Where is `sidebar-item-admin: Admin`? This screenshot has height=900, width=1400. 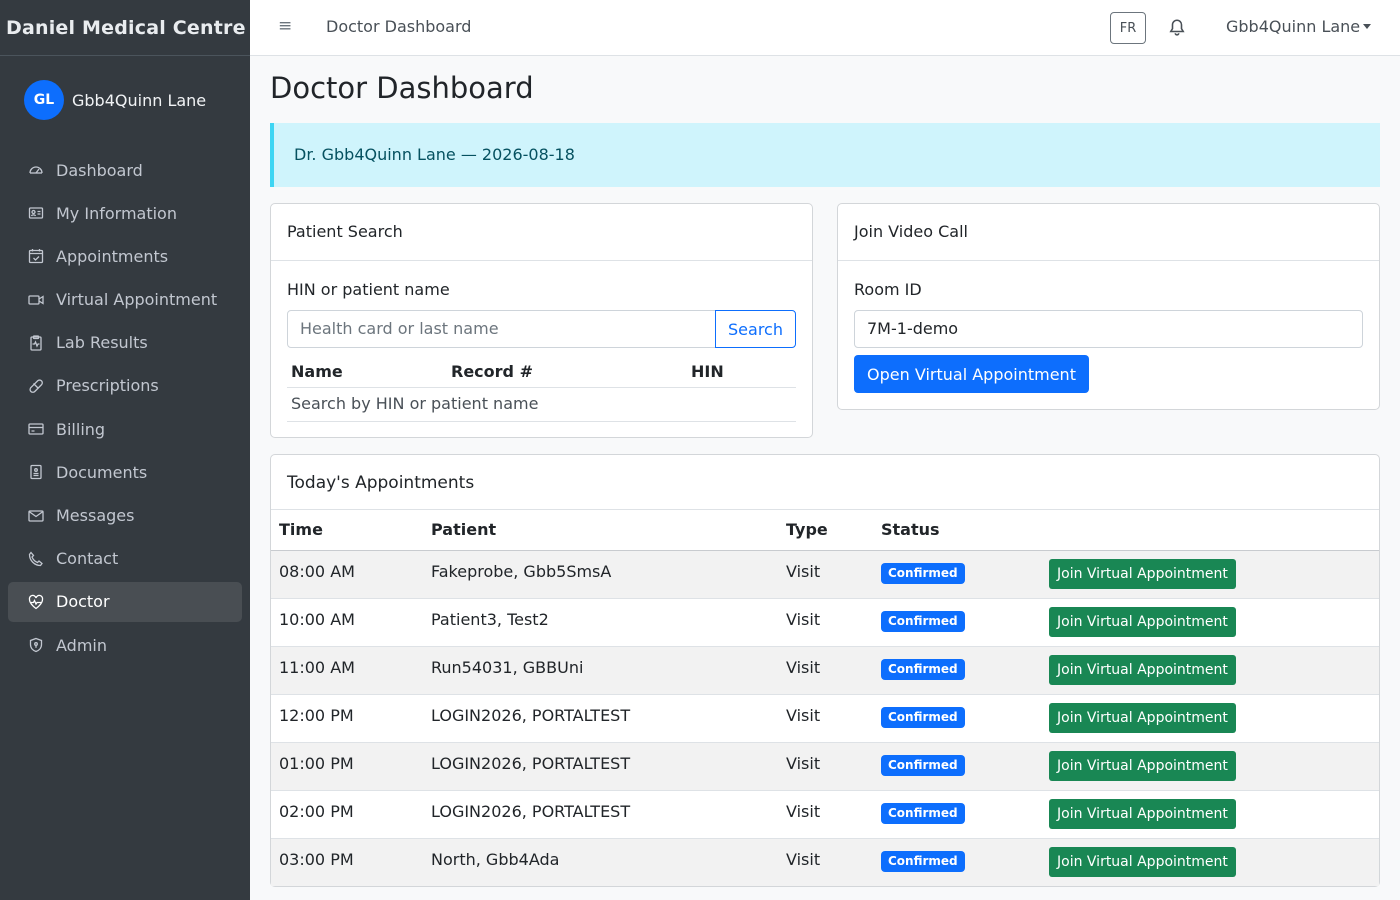
sidebar-item-admin: Admin is located at coordinates (125, 645).